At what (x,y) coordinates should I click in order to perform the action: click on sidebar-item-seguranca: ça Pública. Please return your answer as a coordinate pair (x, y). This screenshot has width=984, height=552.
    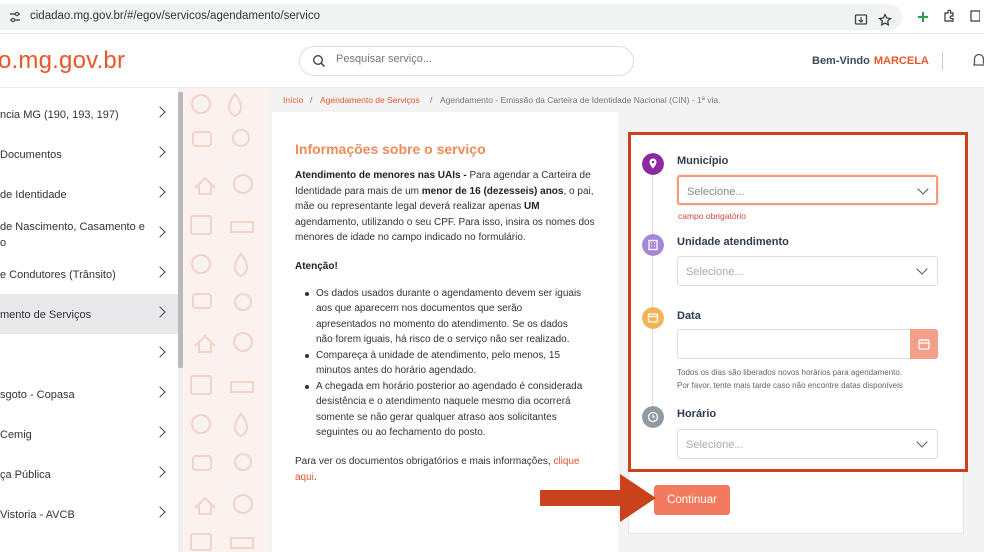
    Looking at the image, I should click on (89, 474).